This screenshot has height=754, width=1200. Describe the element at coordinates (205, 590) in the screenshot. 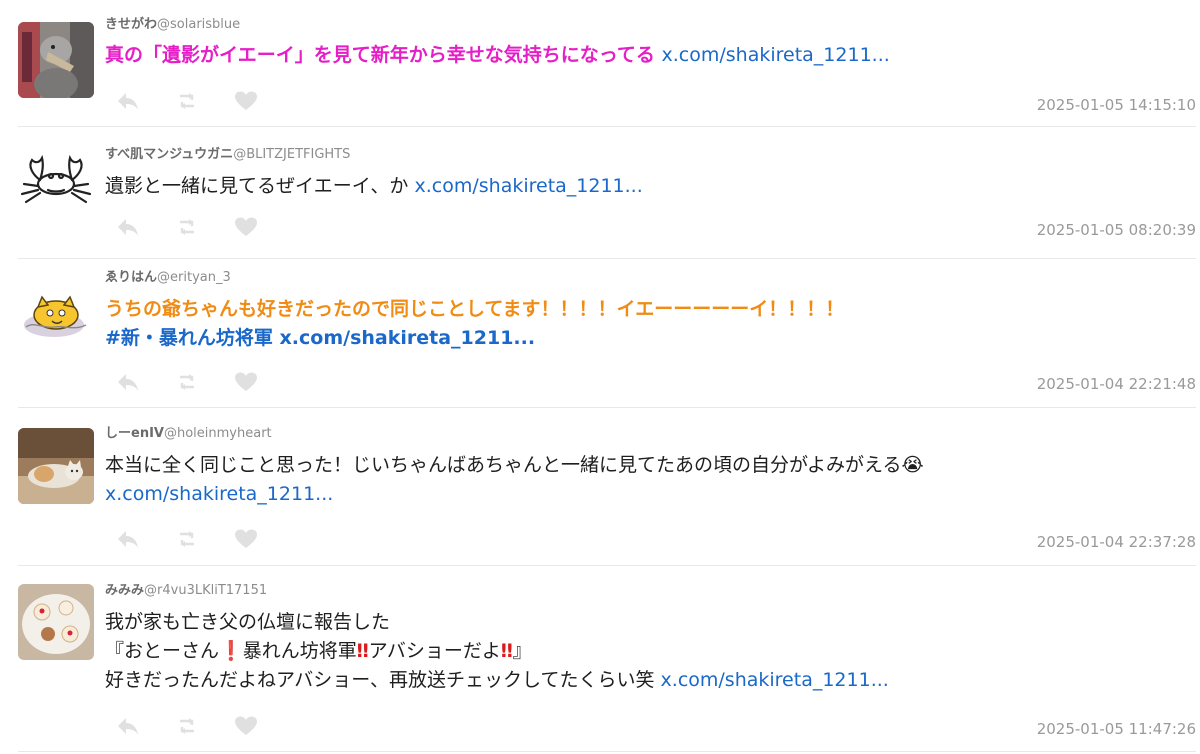

I see `author-handle: @r4vu3LKliT17151` at that location.